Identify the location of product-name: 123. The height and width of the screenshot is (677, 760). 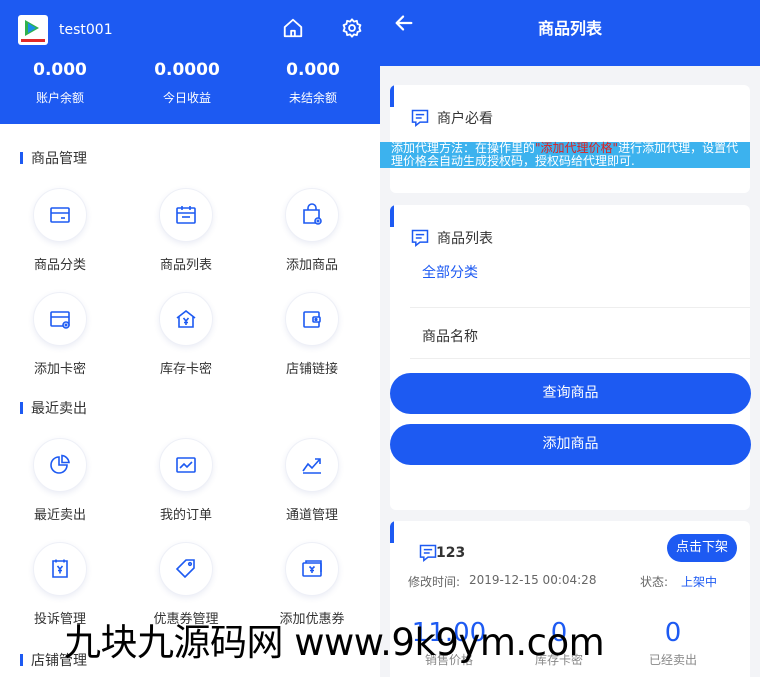
(451, 553).